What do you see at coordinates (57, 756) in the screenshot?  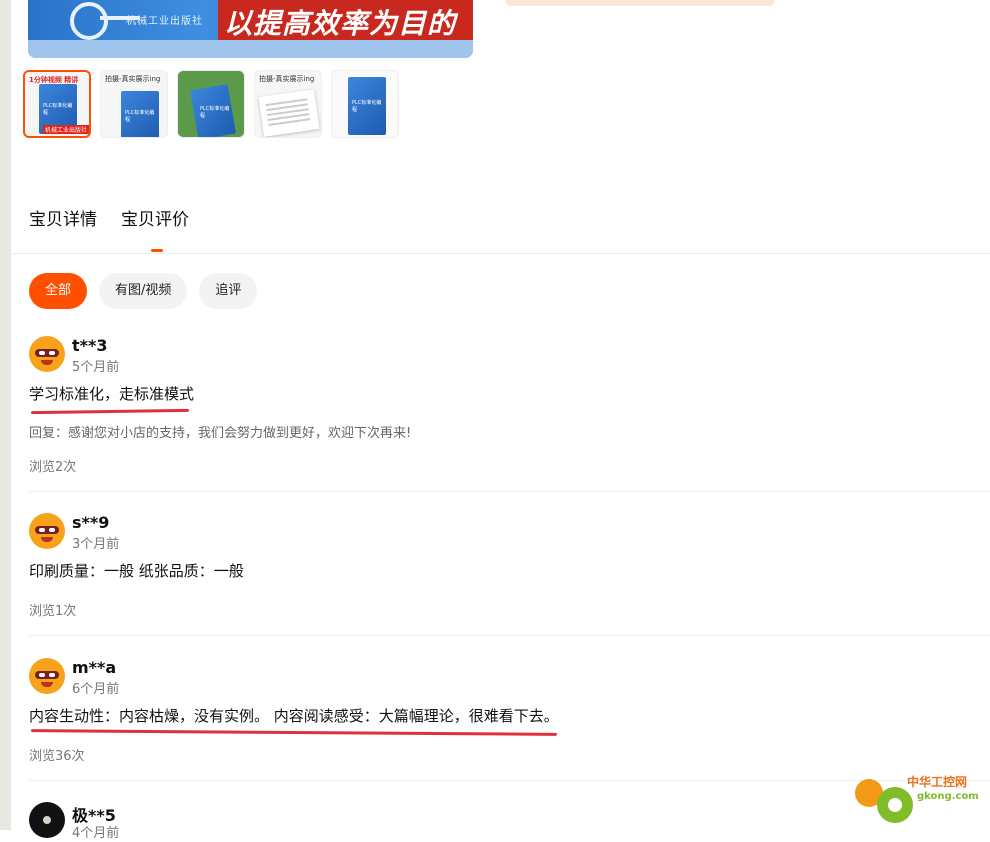 I see `view-count: 浏览36次` at bounding box center [57, 756].